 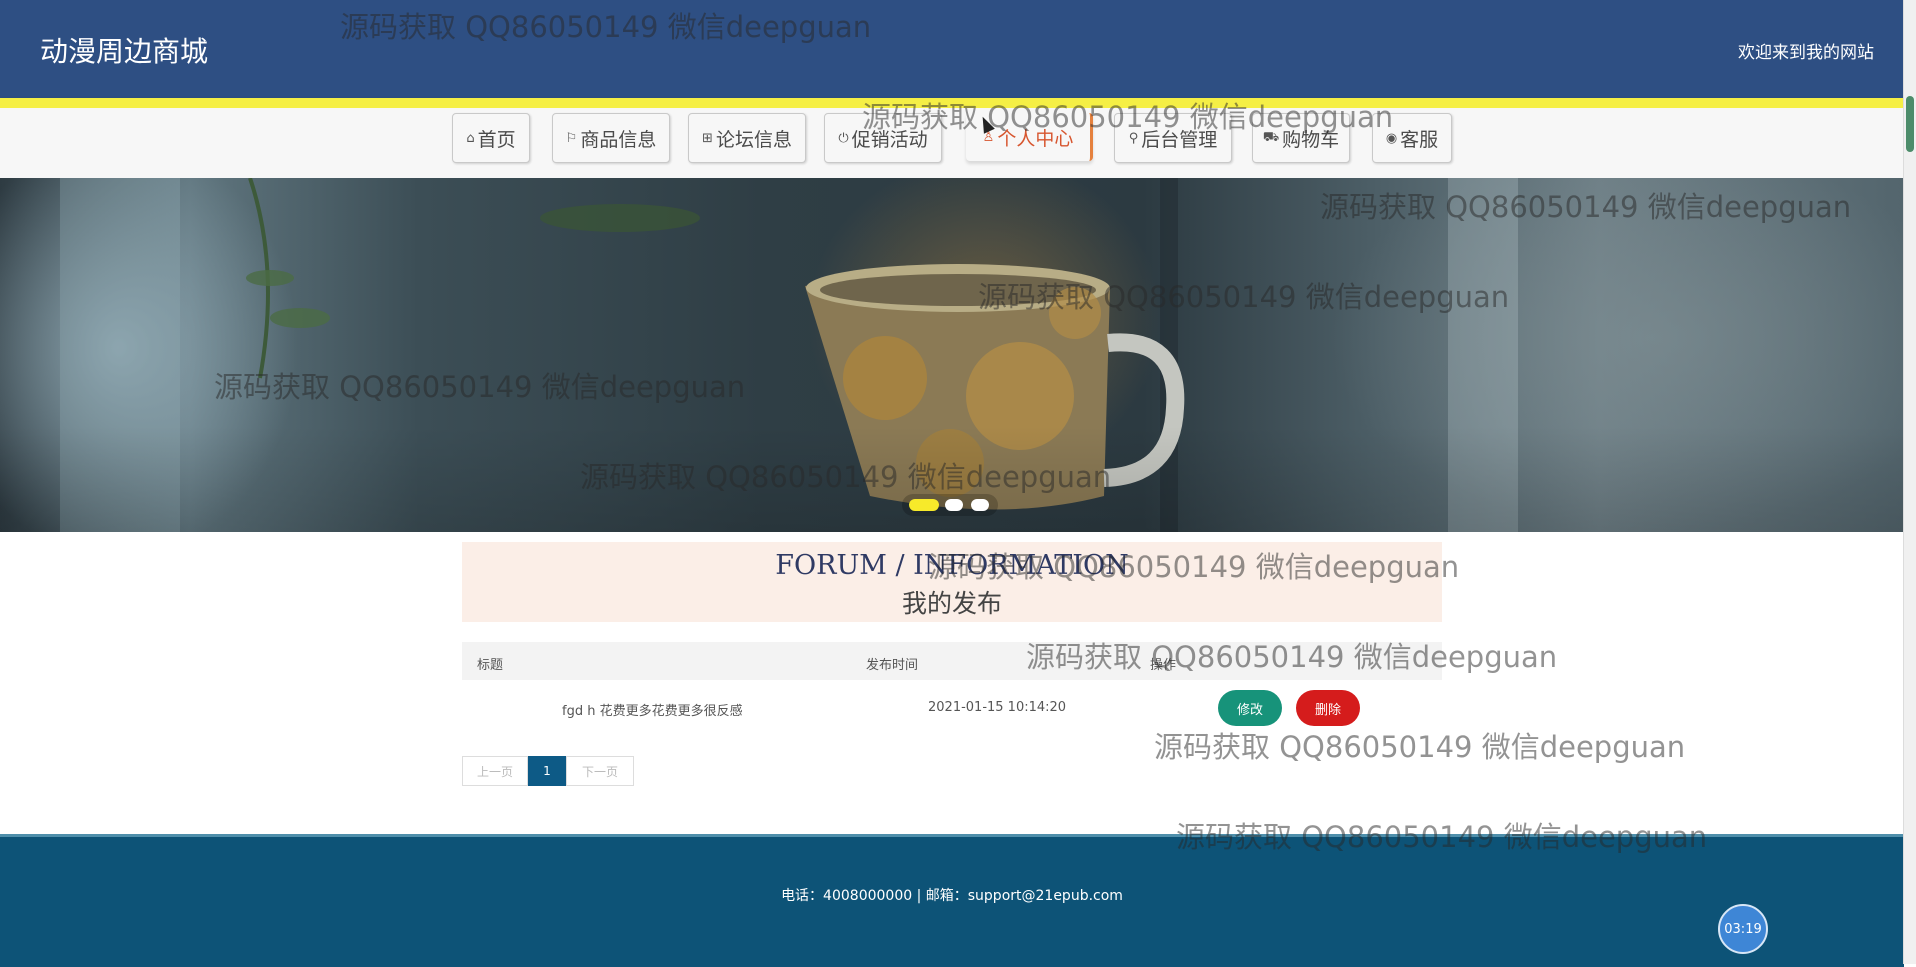 What do you see at coordinates (490, 665) in the screenshot?
I see `col-title: 标题` at bounding box center [490, 665].